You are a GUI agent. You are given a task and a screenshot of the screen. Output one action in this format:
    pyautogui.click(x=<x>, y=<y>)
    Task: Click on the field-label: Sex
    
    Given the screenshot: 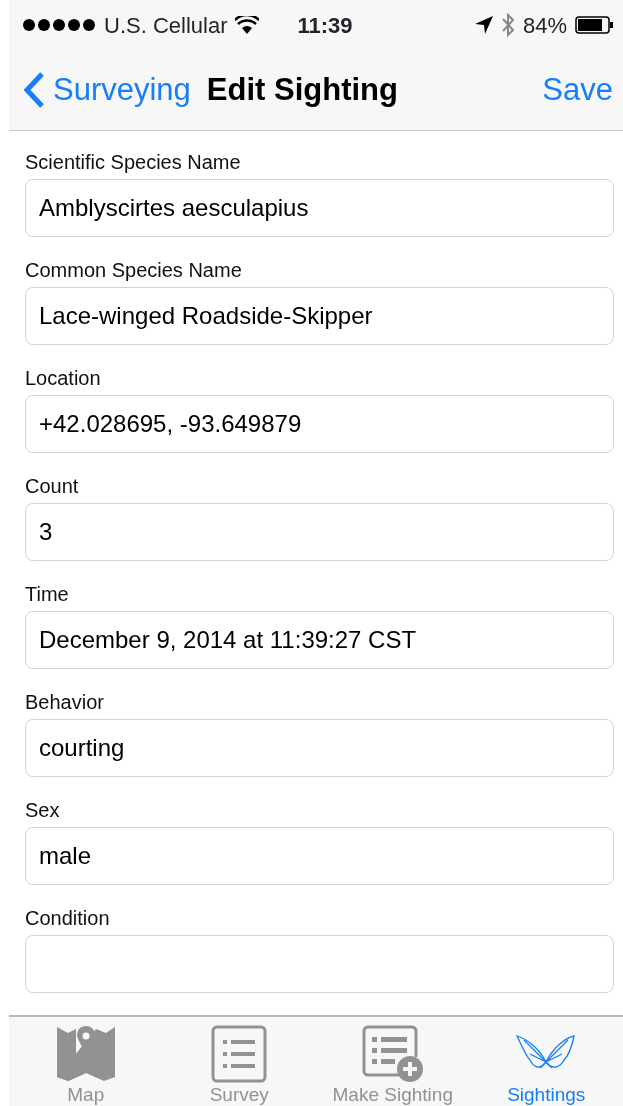 What is the action you would take?
    pyautogui.click(x=43, y=810)
    